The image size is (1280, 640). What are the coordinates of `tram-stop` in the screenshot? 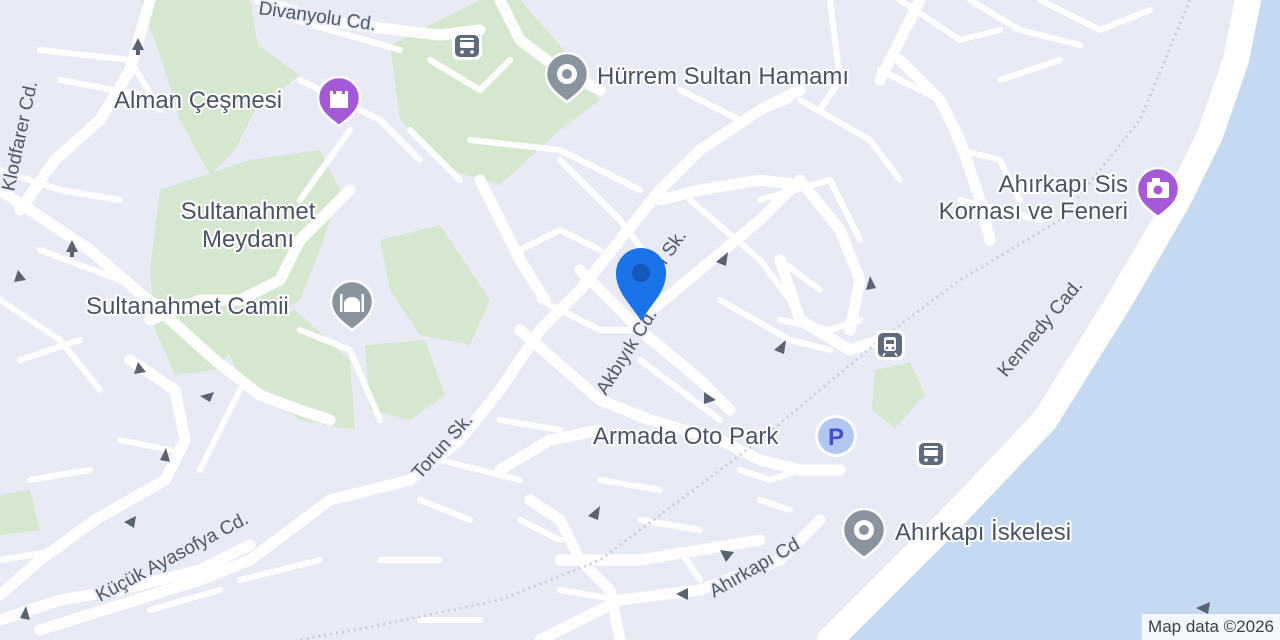 It's located at (890, 345).